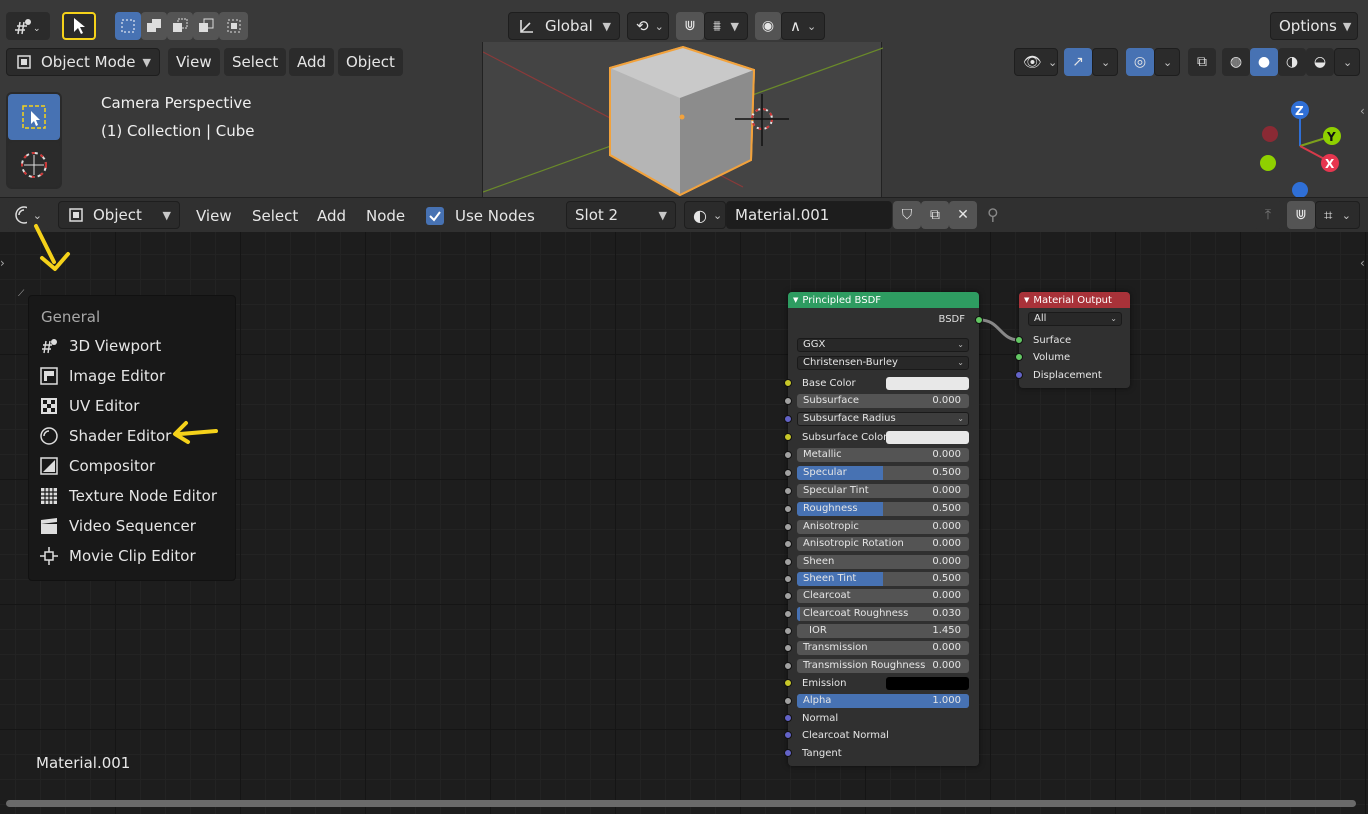 Image resolution: width=1368 pixels, height=814 pixels. I want to click on overlays-dropdown: ⌄, so click(1167, 62).